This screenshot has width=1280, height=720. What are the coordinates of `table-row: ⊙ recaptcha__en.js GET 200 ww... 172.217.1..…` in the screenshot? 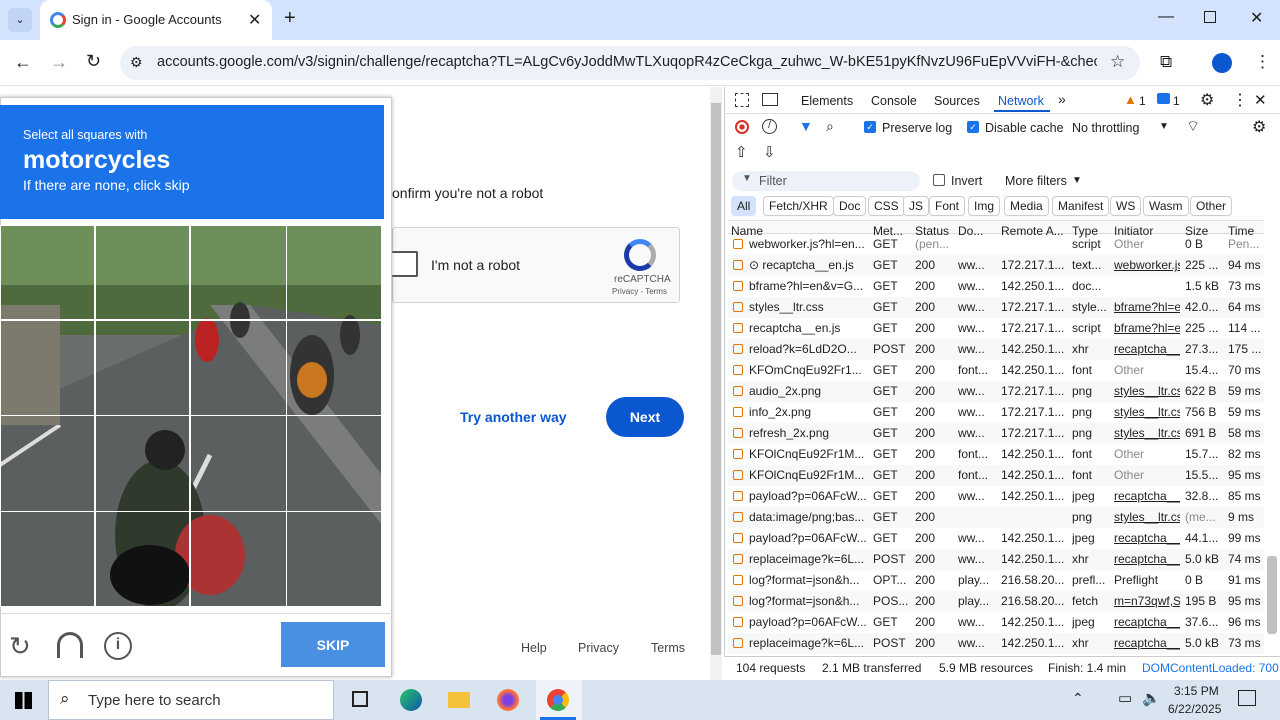 It's located at (996, 265).